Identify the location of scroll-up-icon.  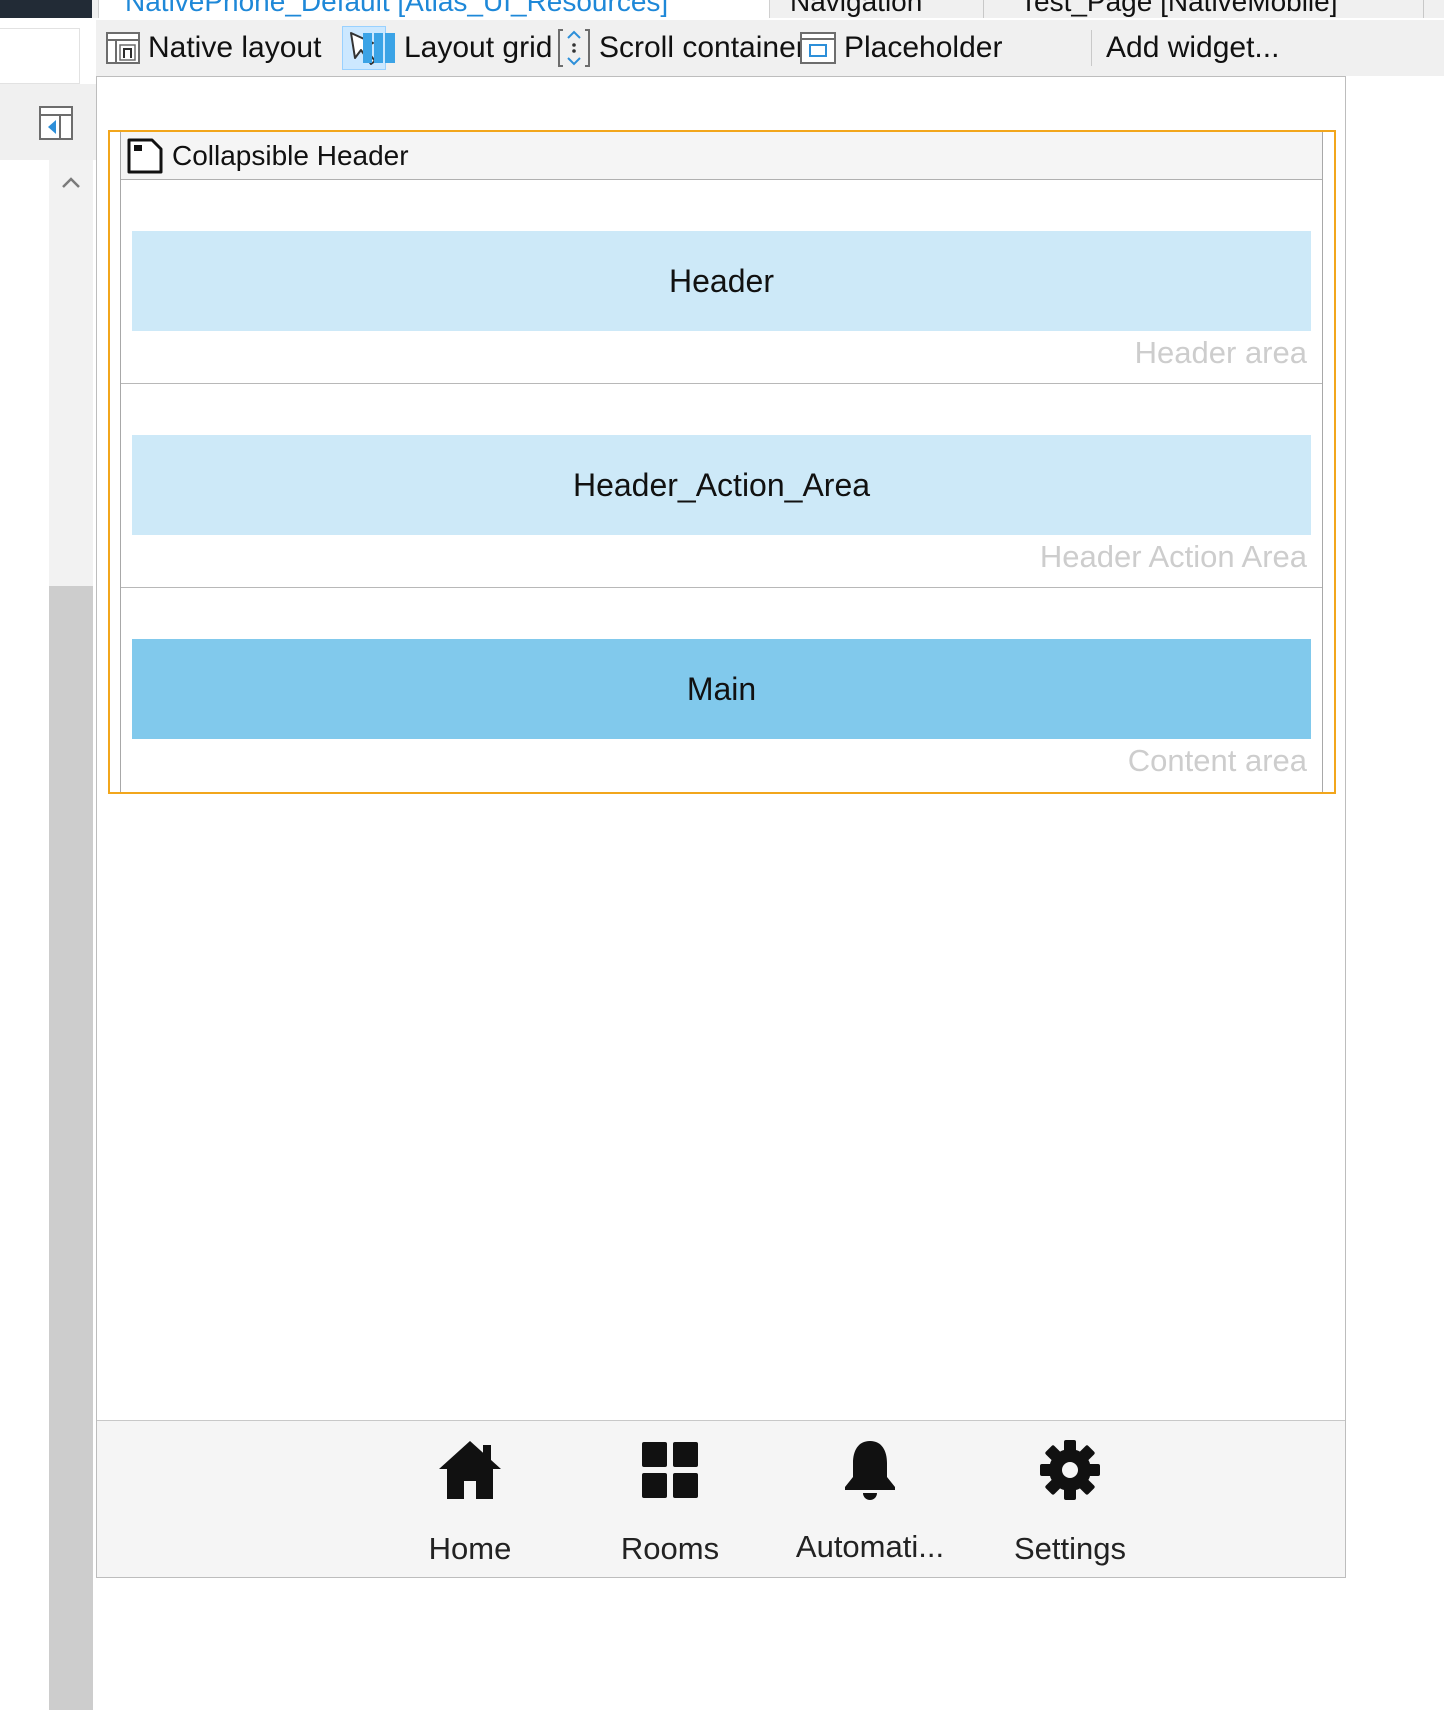
(71, 183).